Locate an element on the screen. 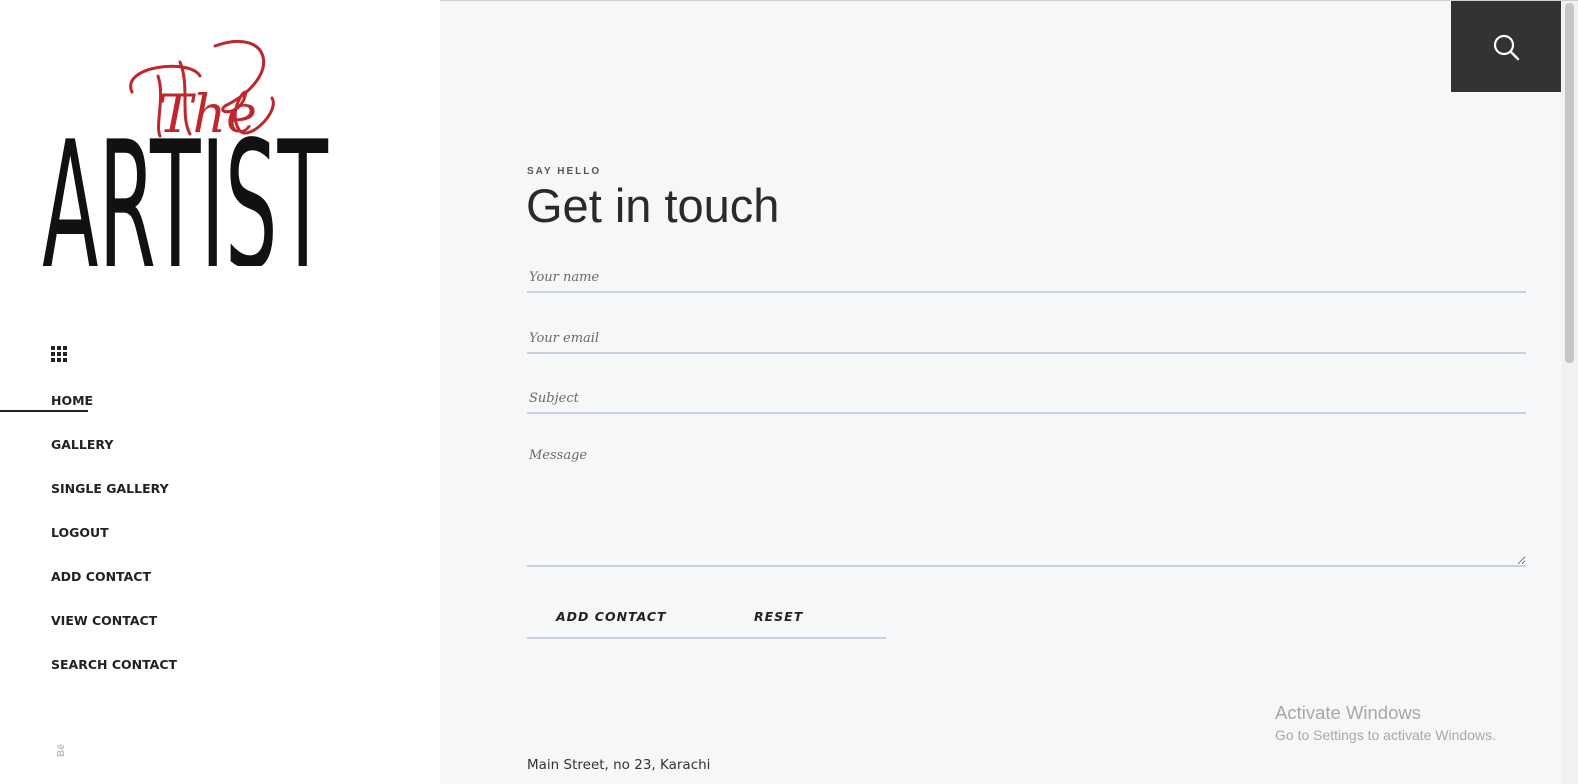  scrollbar-thumb is located at coordinates (1569, 183).